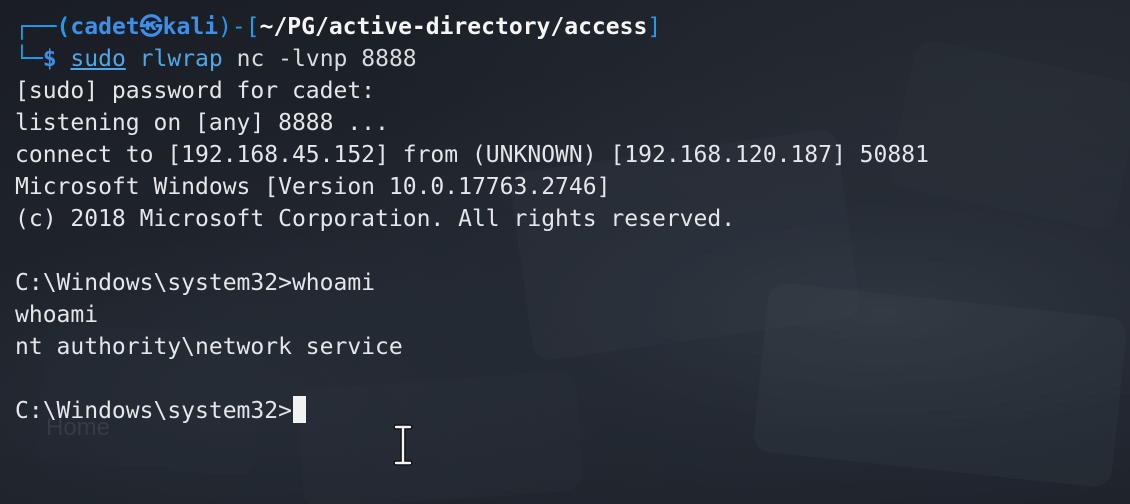 The height and width of the screenshot is (504, 1130). What do you see at coordinates (299, 409) in the screenshot?
I see `text-cursor` at bounding box center [299, 409].